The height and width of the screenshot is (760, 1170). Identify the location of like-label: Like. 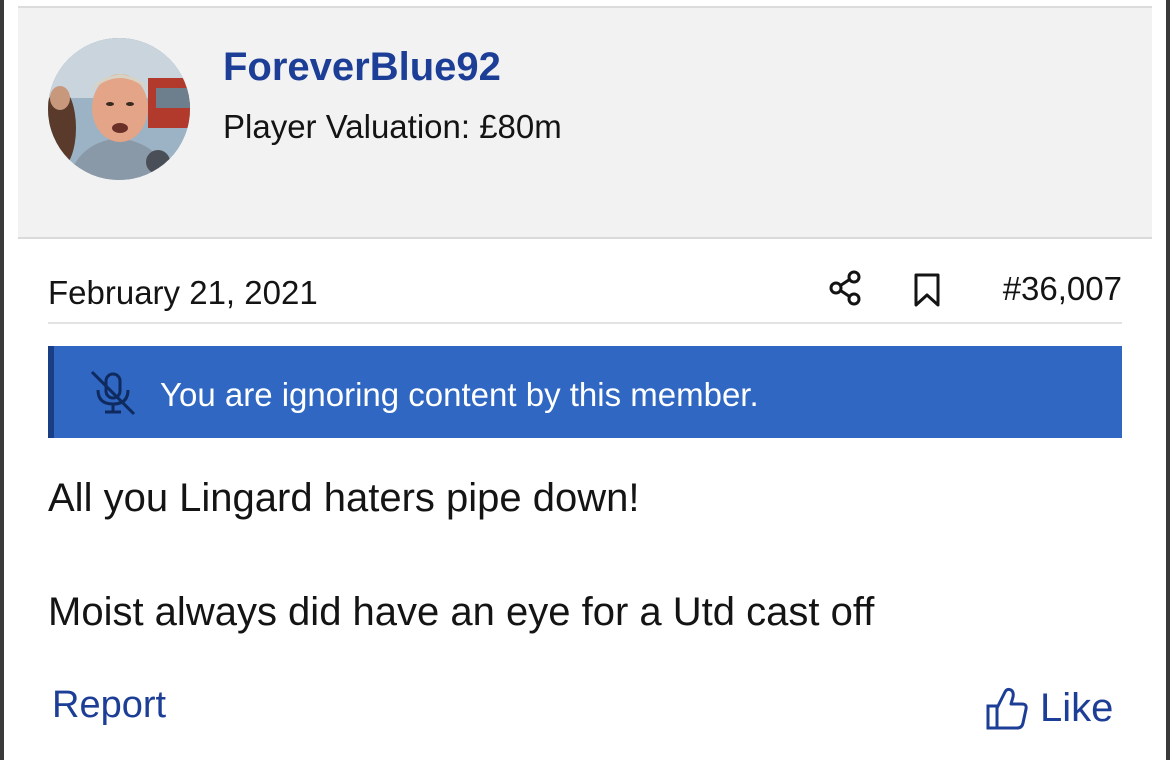
(1077, 708).